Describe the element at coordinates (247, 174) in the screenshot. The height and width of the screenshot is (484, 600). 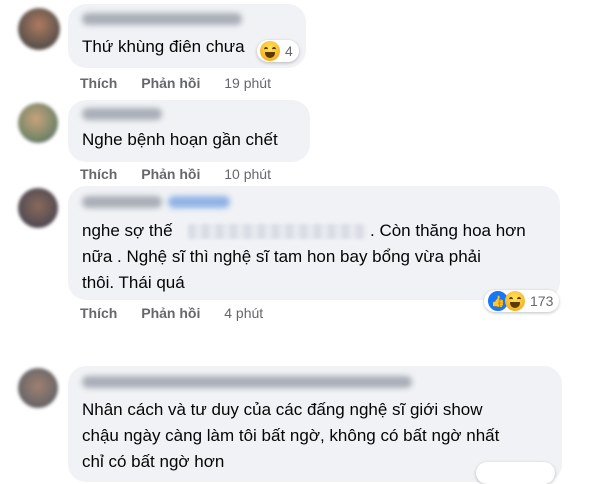
I see `comment-time: 10 phút` at that location.